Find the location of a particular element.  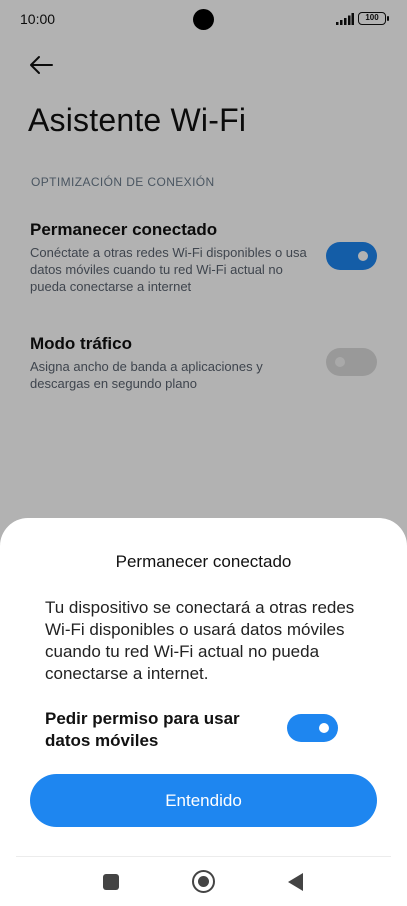

circle-home-icon is located at coordinates (203, 881).